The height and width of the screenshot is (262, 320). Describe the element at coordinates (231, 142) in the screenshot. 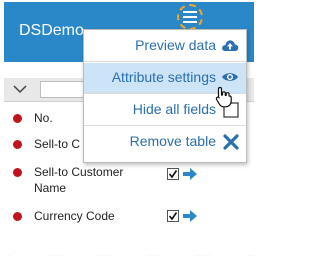

I see `close-x-icon` at that location.